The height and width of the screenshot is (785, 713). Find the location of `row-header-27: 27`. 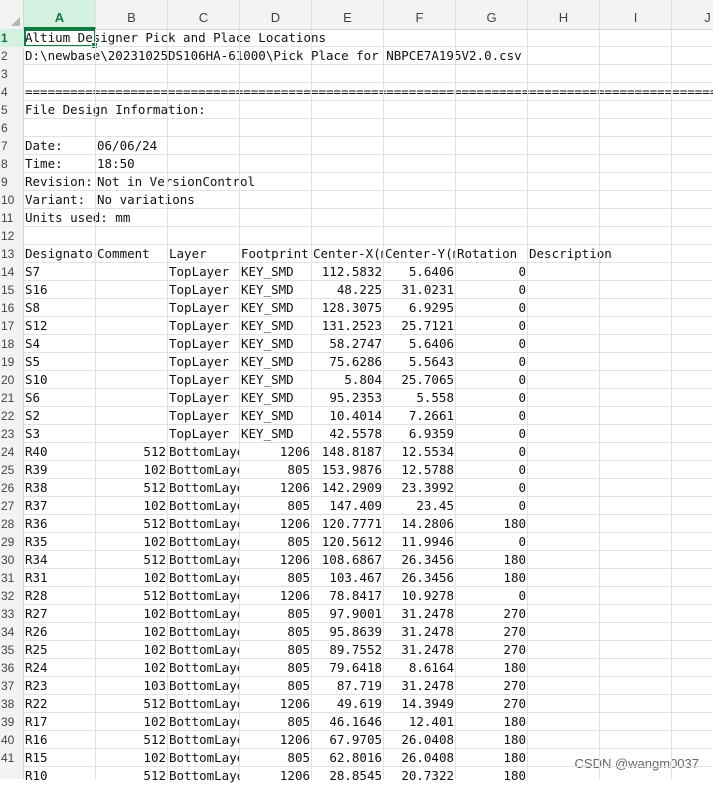

row-header-27: 27 is located at coordinates (12, 506).